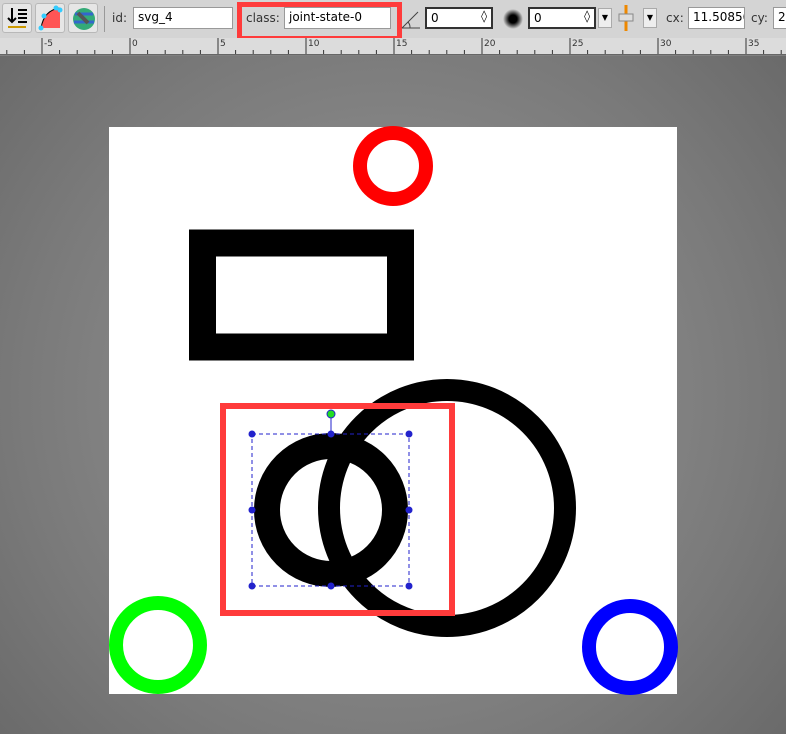 The height and width of the screenshot is (734, 786). I want to click on black-rectangle, so click(301, 295).